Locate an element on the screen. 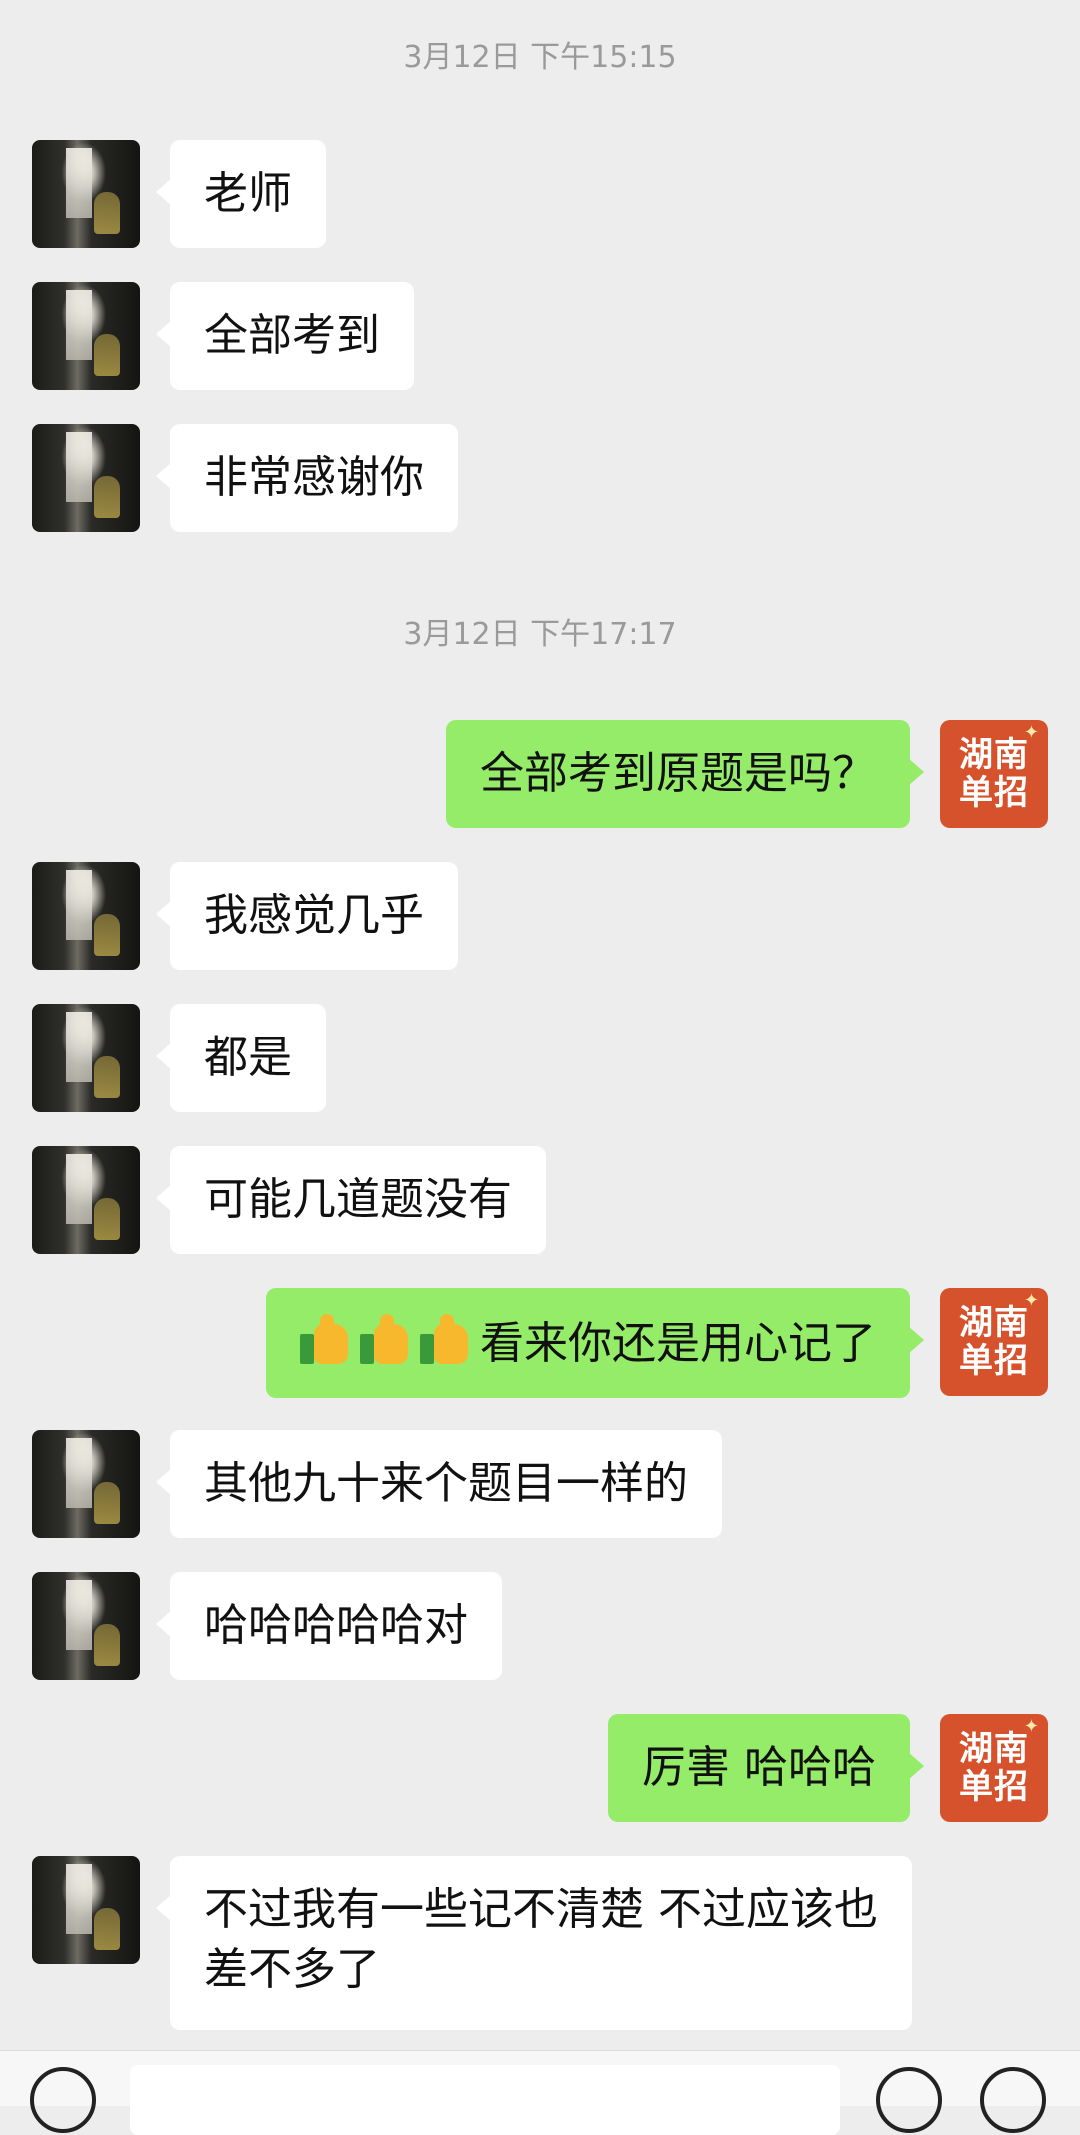  emoji-icon is located at coordinates (909, 2100).